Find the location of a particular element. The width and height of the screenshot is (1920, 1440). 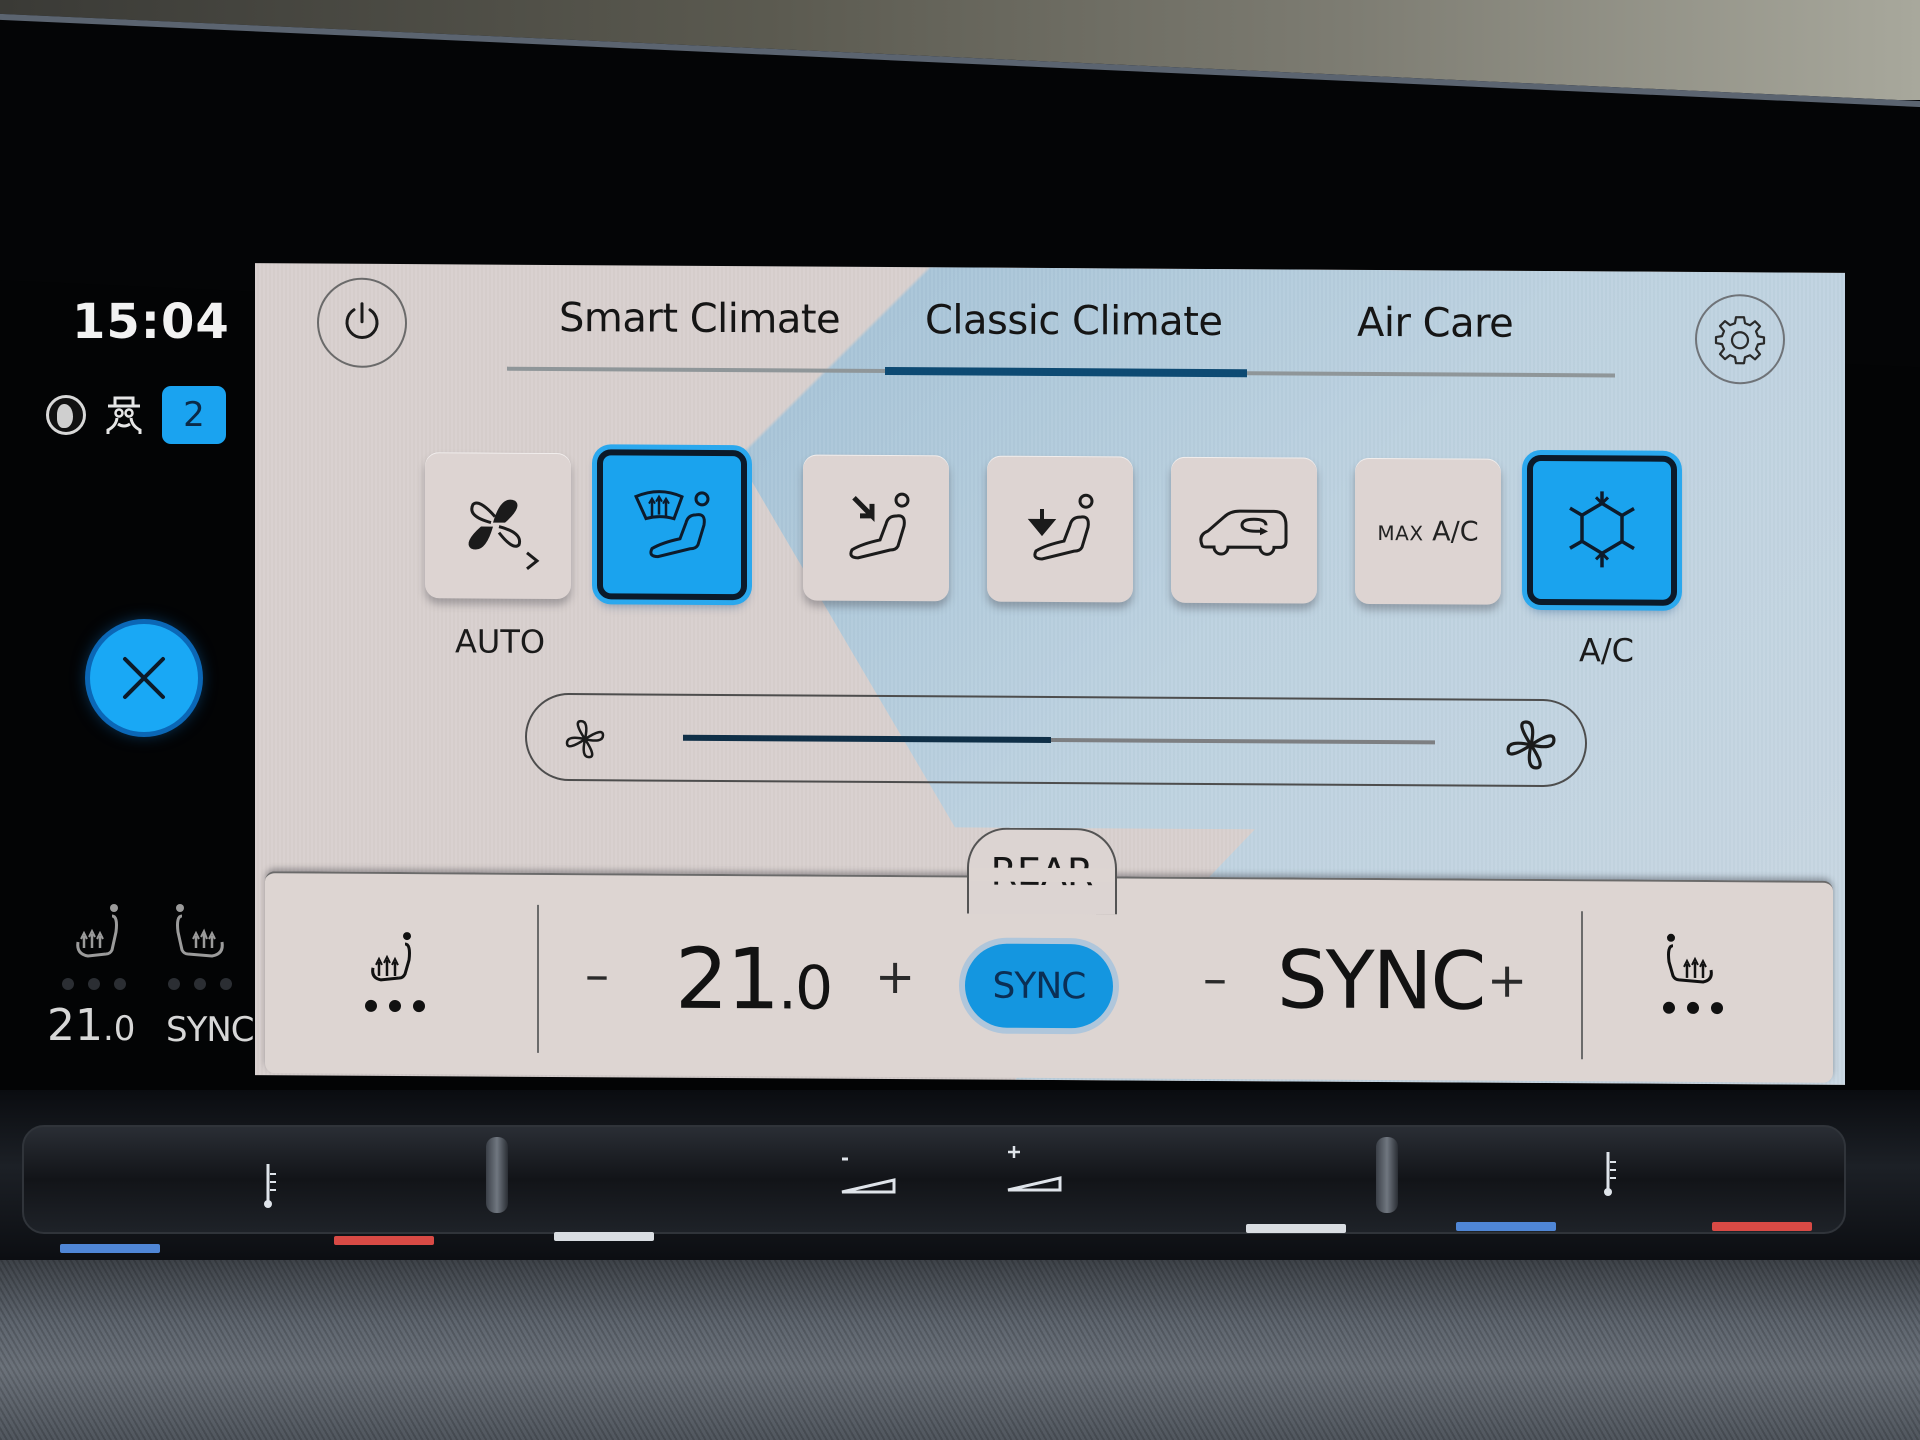

mode-ac-label: A/C is located at coordinates (1607, 650).